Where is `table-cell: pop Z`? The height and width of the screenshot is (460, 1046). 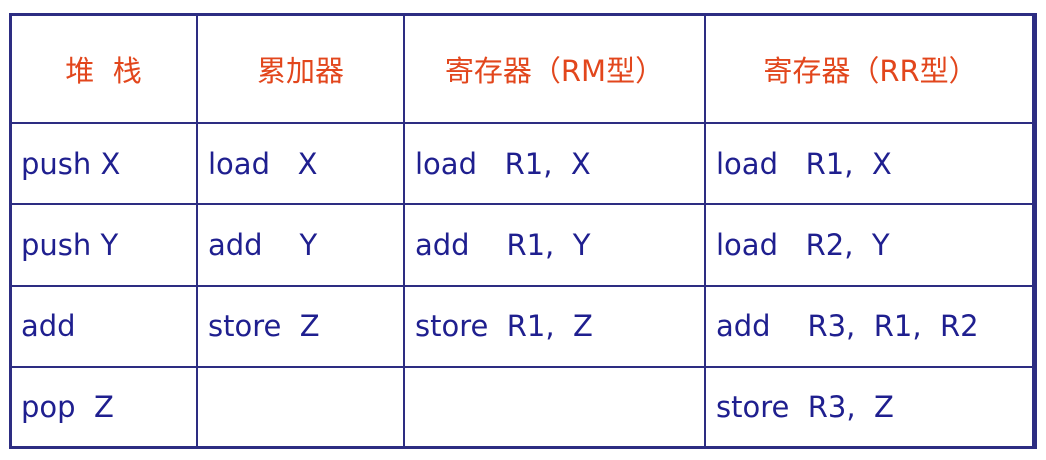 table-cell: pop Z is located at coordinates (103, 407).